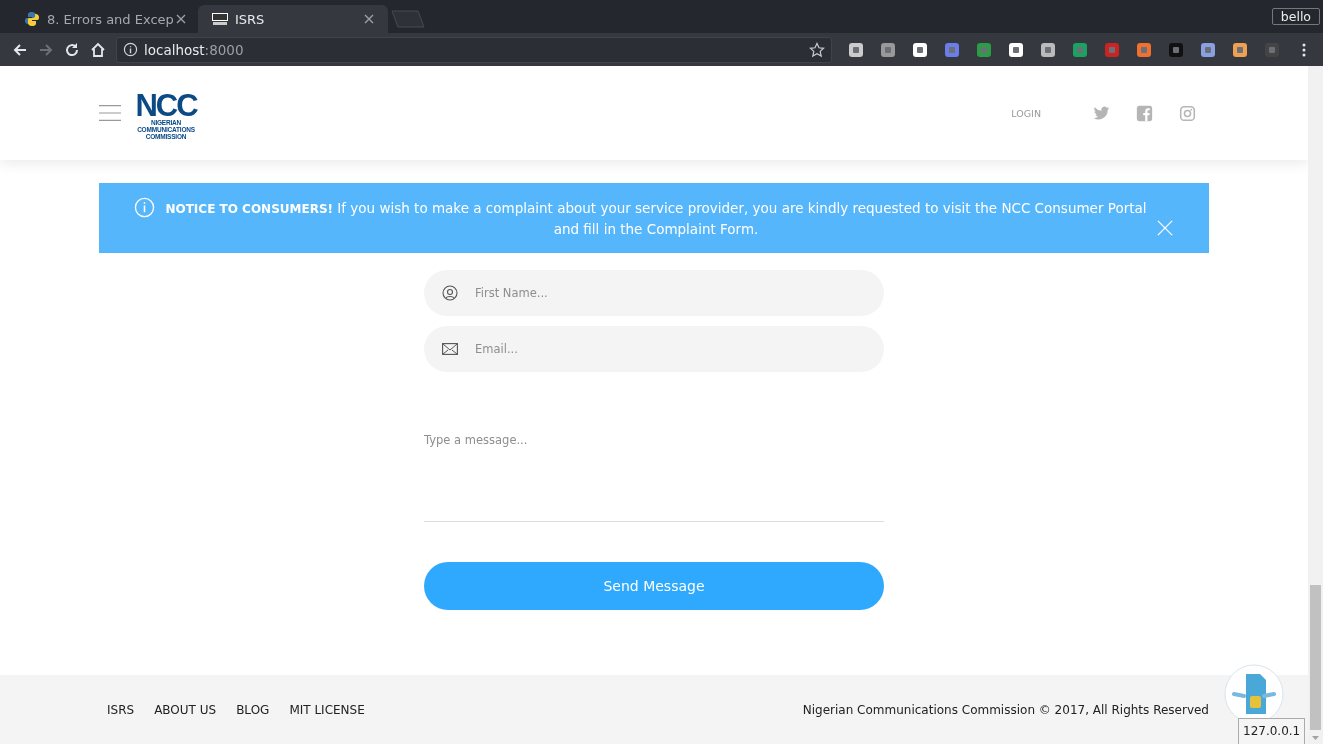  Describe the element at coordinates (1272, 731) in the screenshot. I see `status-url-tooltip: 127.0.0.1` at that location.